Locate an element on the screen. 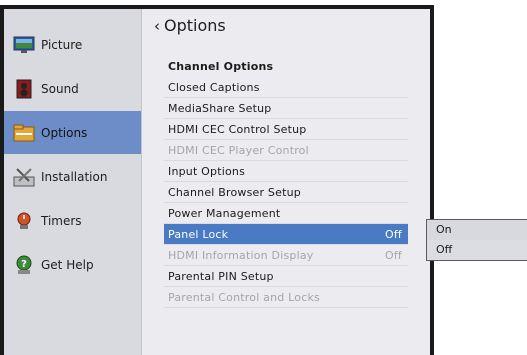 The height and width of the screenshot is (355, 527). sidebar-item-label: Timers is located at coordinates (61, 220).